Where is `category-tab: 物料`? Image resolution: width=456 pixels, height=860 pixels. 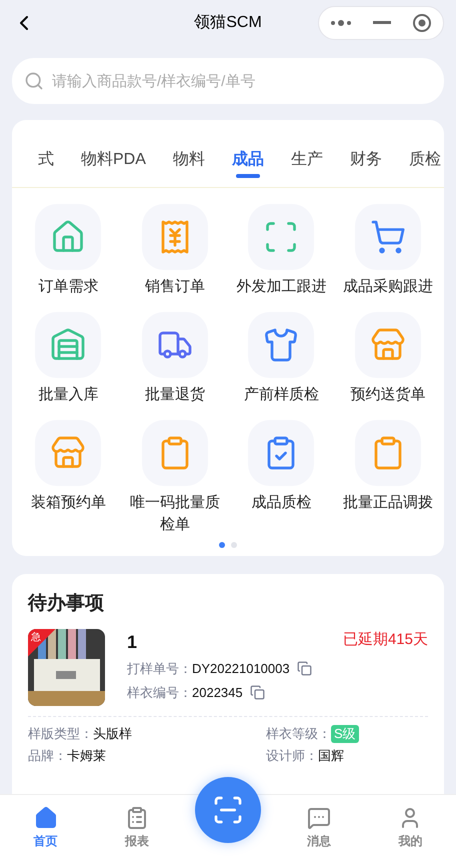 category-tab: 物料 is located at coordinates (188, 160).